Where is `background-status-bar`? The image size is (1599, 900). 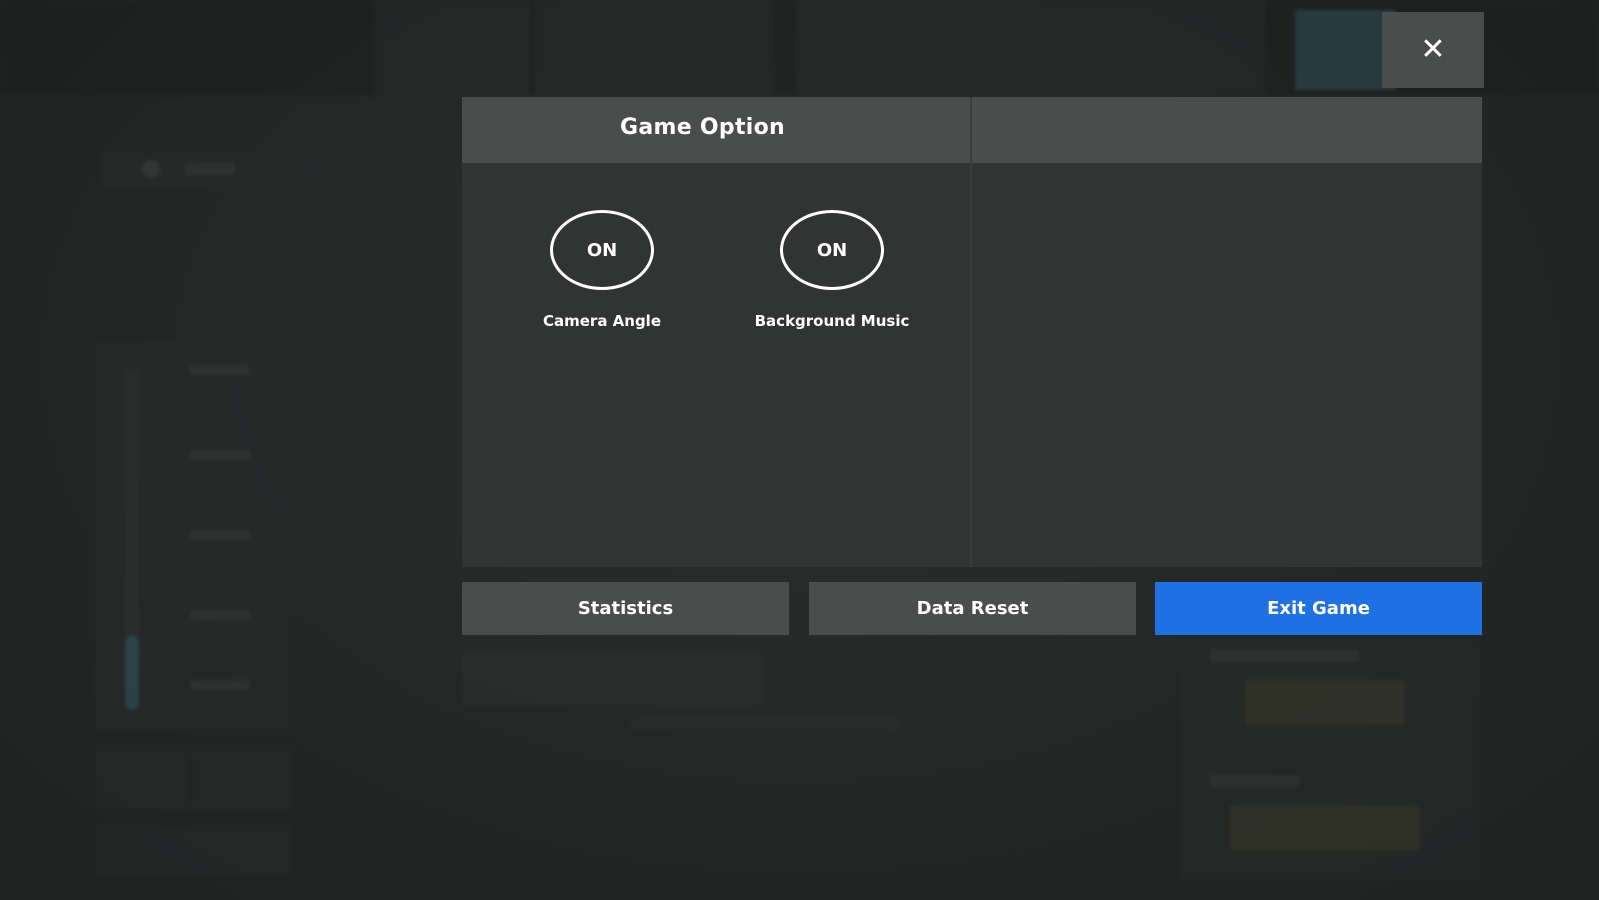 background-status-bar is located at coordinates (210, 169).